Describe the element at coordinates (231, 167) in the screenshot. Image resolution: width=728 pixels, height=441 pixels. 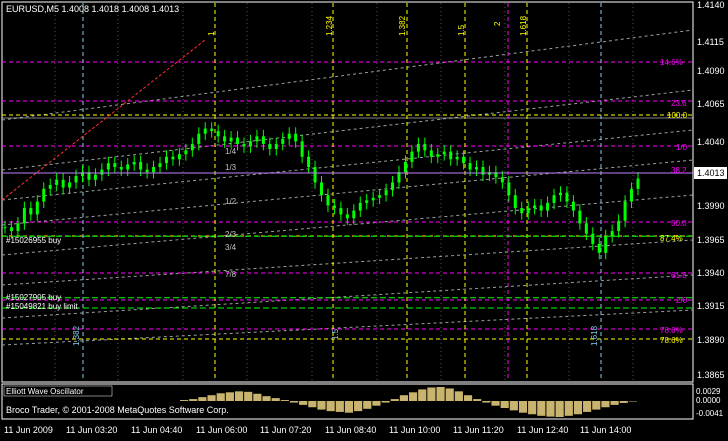
I see `fan-label: 1/3` at that location.